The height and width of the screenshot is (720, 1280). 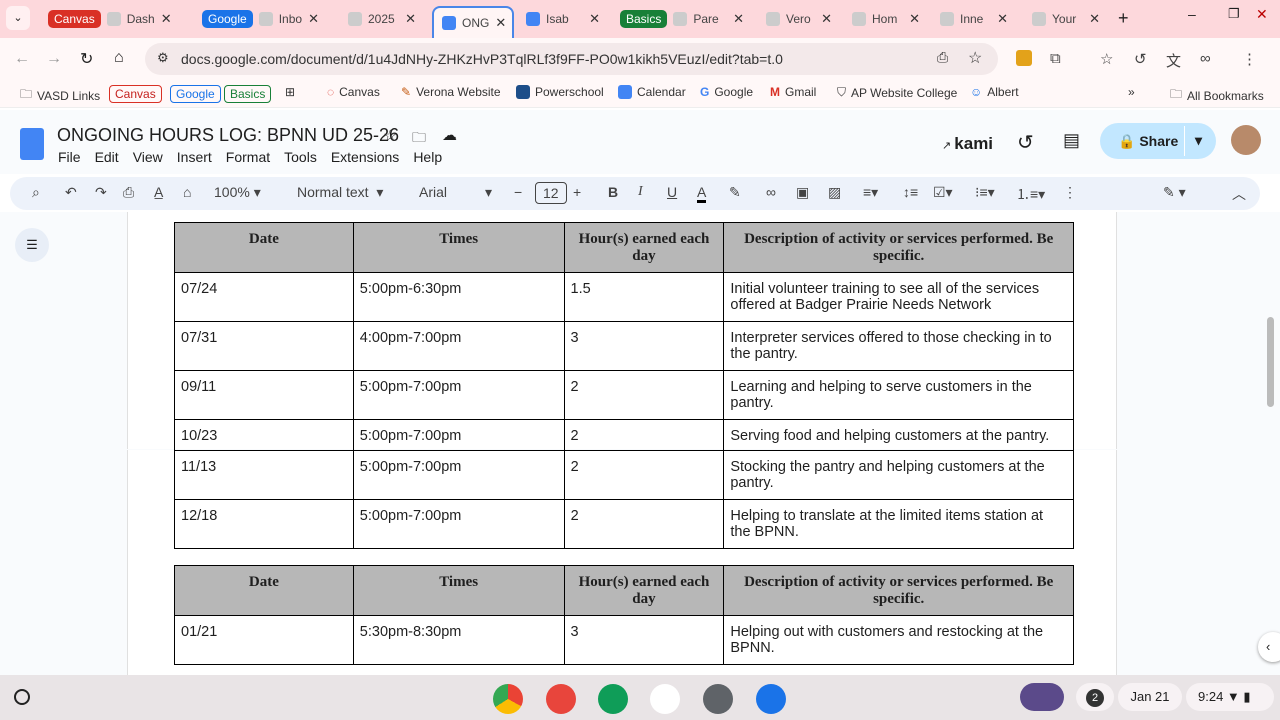 What do you see at coordinates (106, 19) in the screenshot?
I see `browser-tab: Canvas Dash ✕` at bounding box center [106, 19].